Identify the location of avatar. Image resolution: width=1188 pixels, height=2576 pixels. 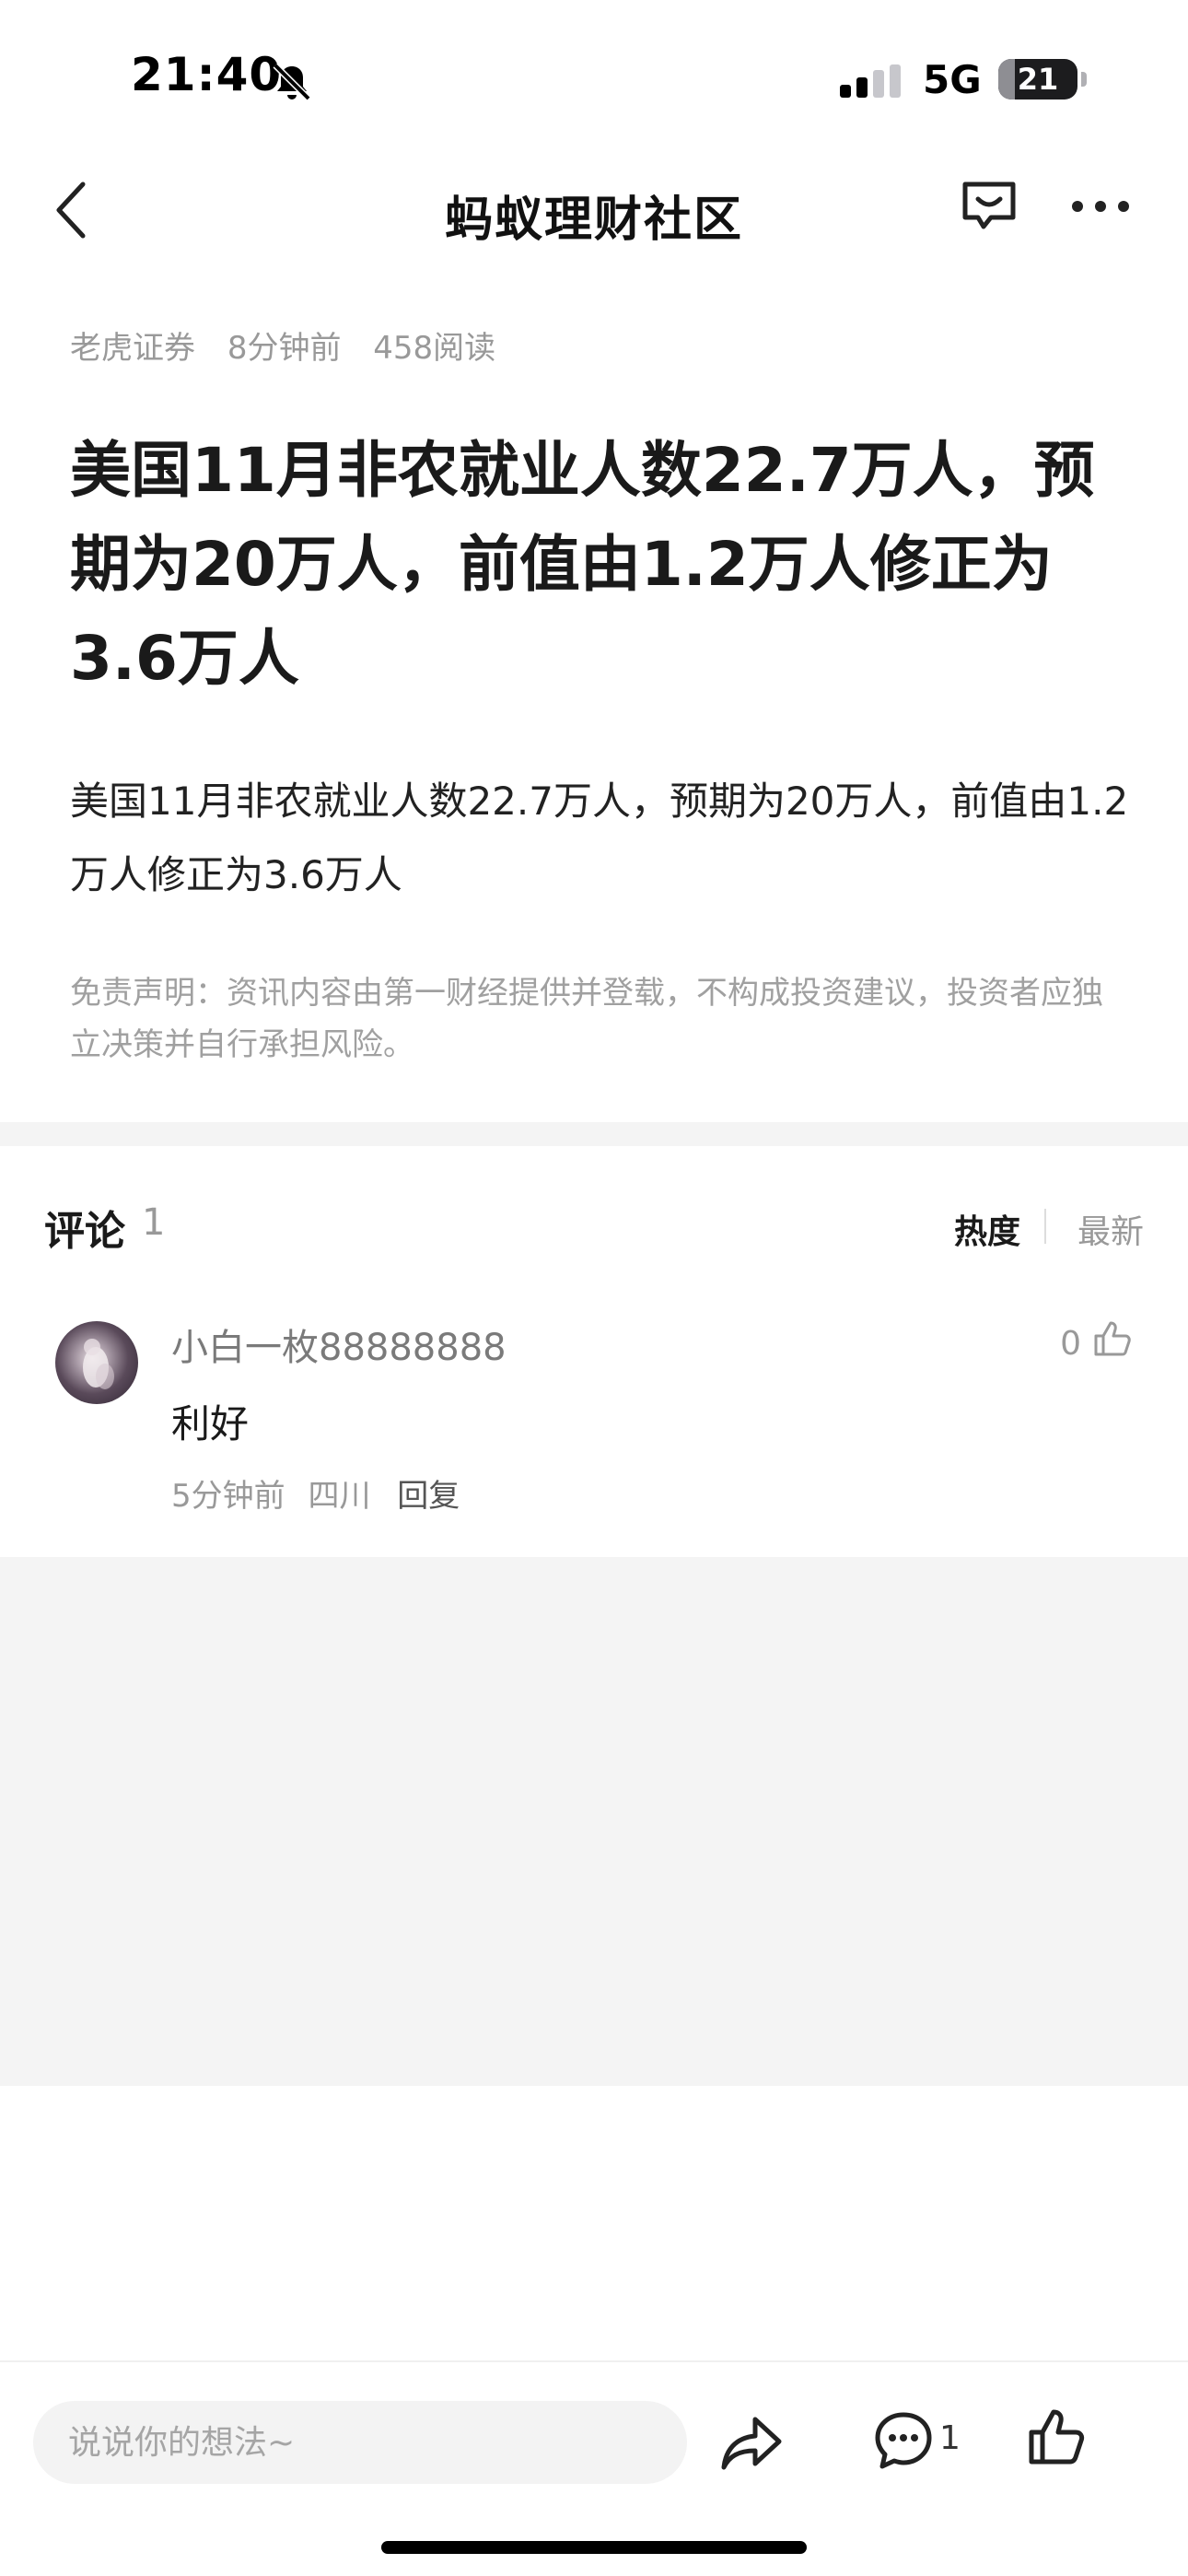
(96, 1362).